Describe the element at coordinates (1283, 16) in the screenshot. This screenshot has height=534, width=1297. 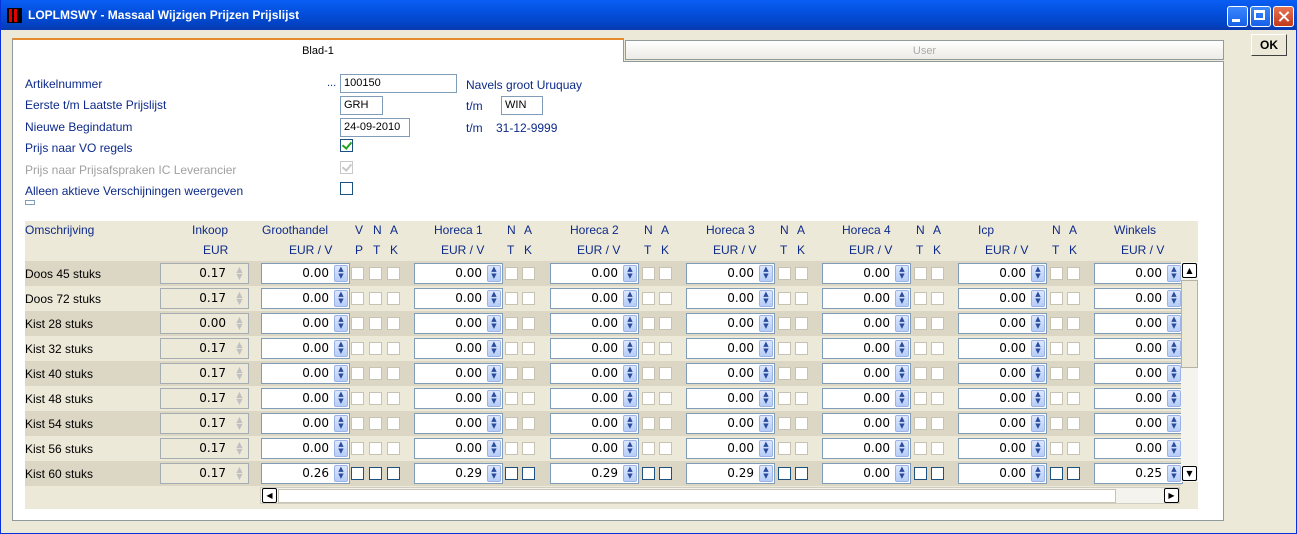
I see `close-icon` at that location.